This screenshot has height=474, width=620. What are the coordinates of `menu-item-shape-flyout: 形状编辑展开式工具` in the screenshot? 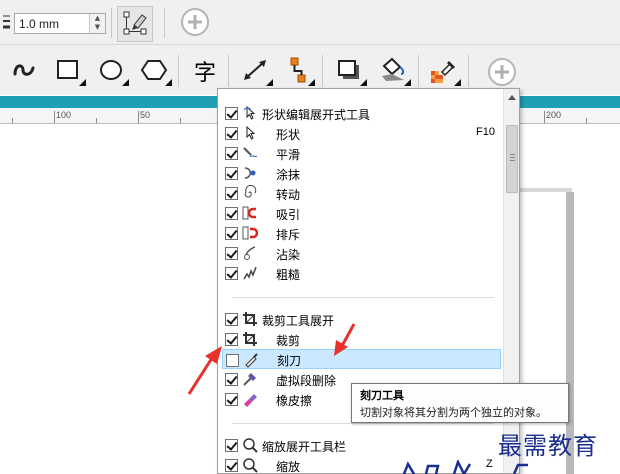 It's located at (360, 113).